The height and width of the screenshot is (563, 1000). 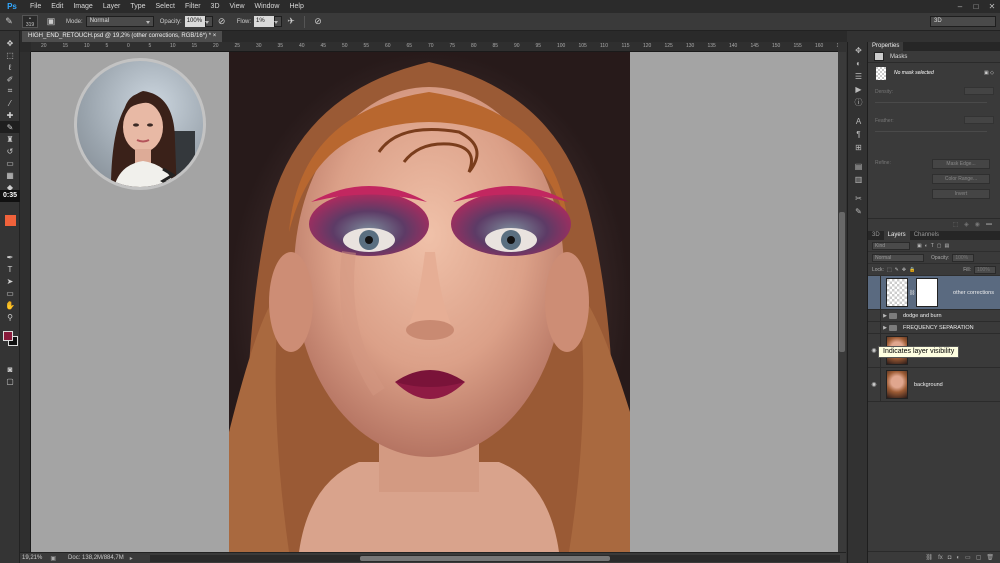 I want to click on layer-style-icon: fx, so click(x=940, y=558).